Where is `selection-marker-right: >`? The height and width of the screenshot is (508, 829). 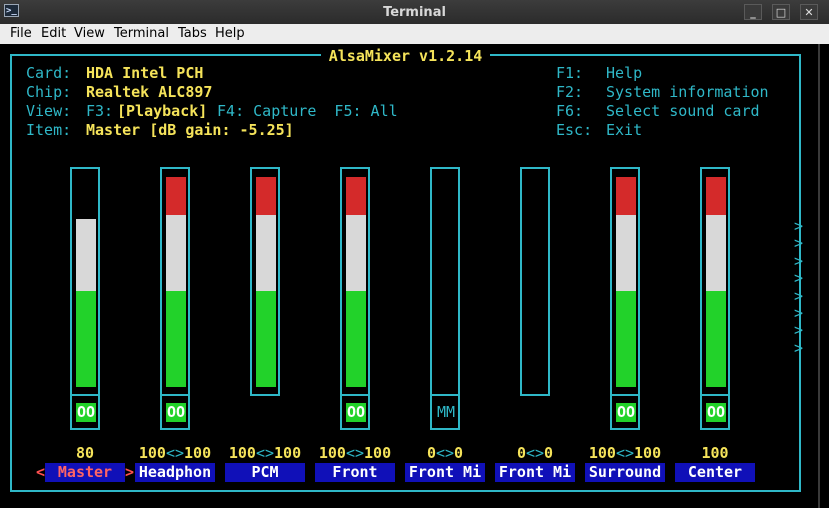
selection-marker-right: > is located at coordinates (130, 472).